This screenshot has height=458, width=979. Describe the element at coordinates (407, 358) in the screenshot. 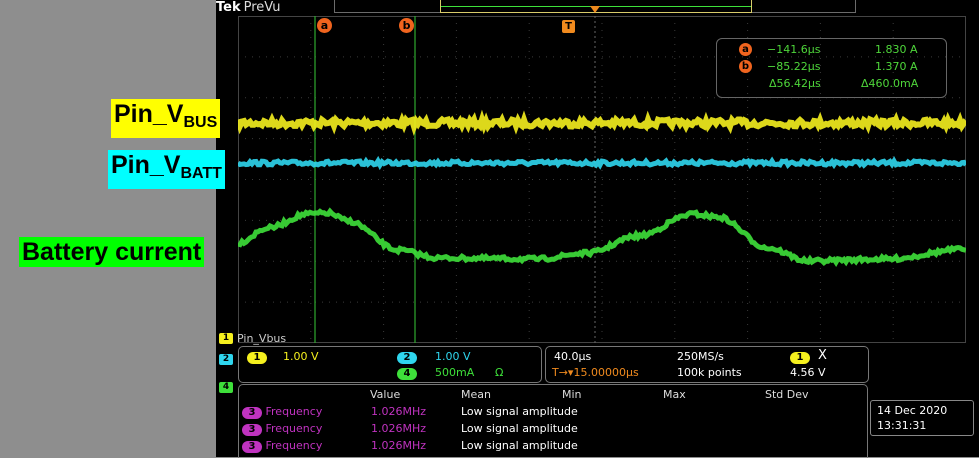

I see `ch2-scale-badge: 2` at that location.